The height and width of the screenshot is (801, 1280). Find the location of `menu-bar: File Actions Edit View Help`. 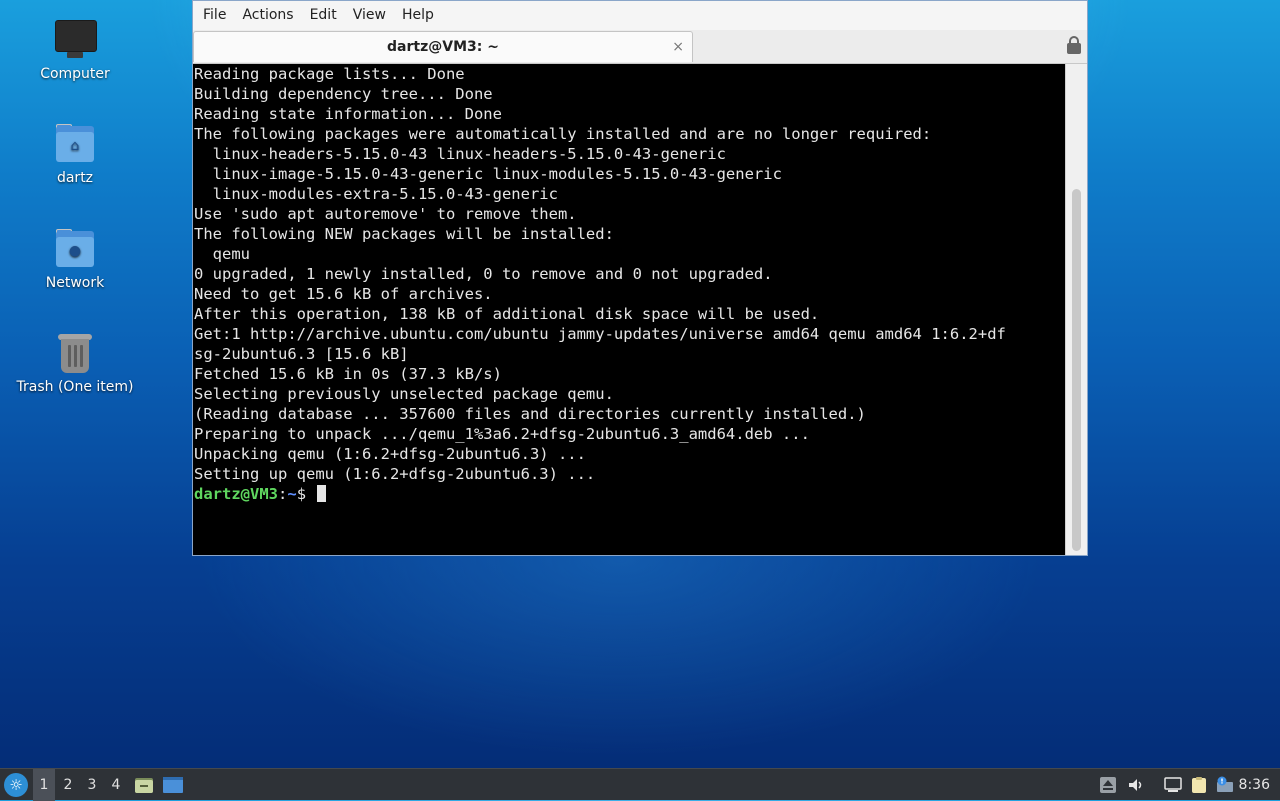

menu-bar: File Actions Edit View Help is located at coordinates (640, 15).